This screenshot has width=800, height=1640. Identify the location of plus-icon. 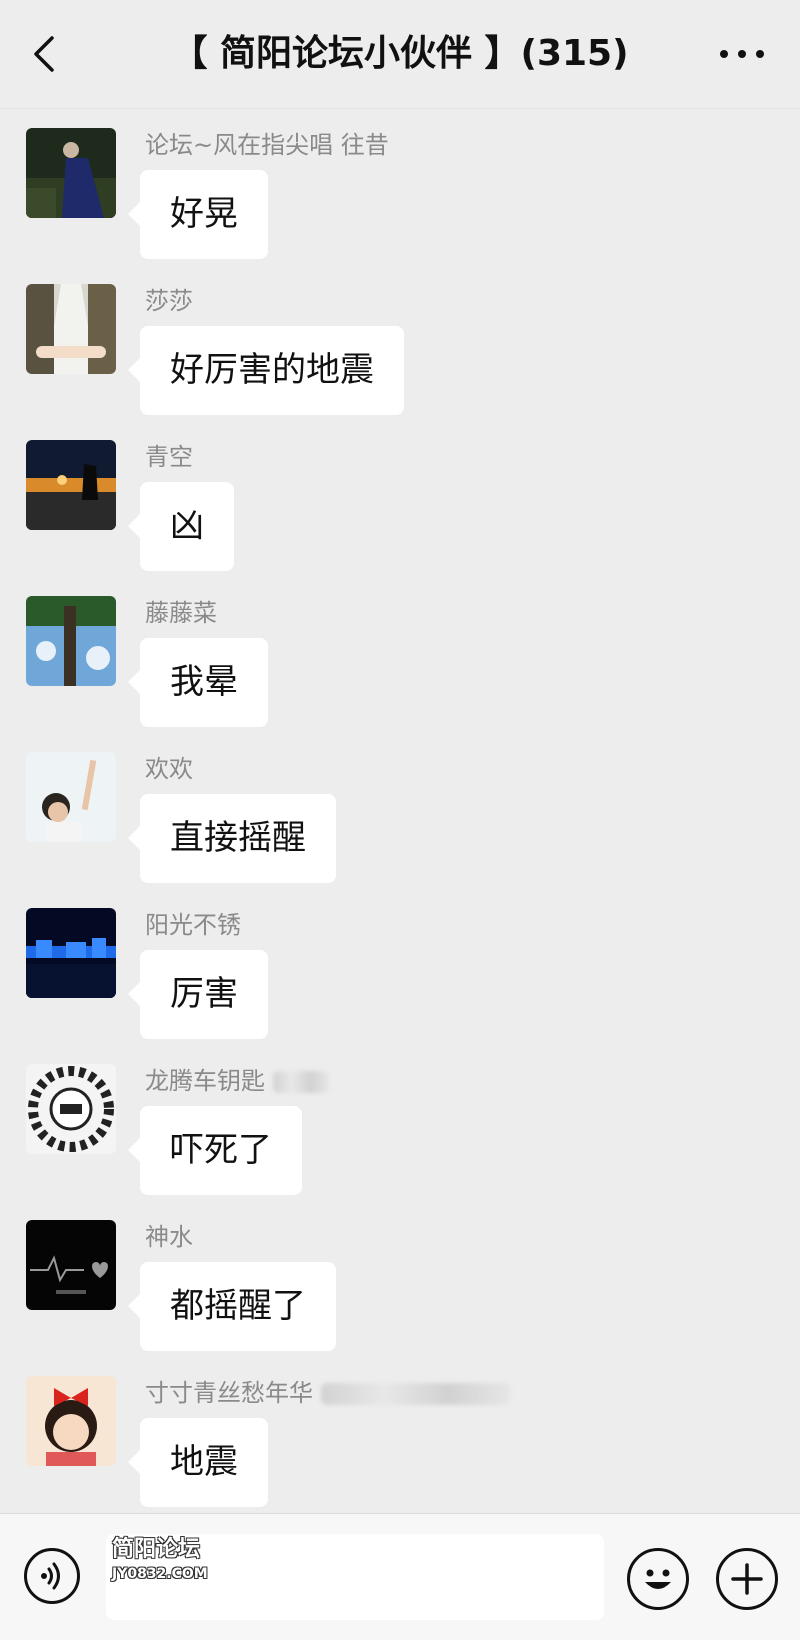
(747, 1579).